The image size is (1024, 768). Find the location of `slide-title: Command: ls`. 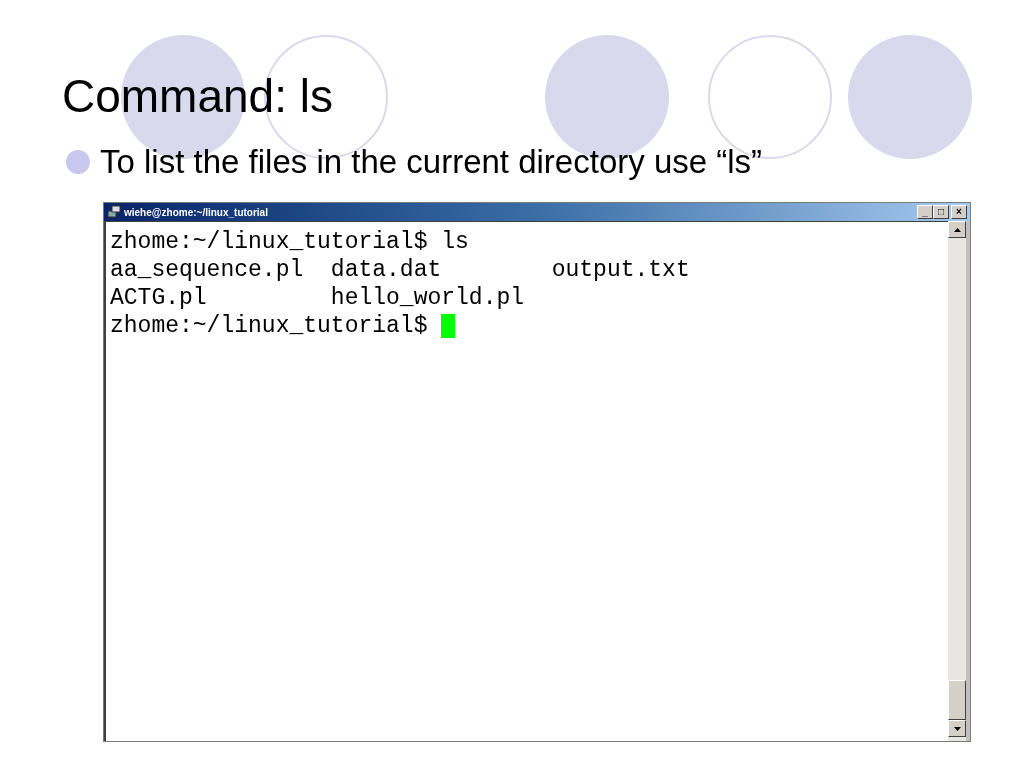

slide-title: Command: ls is located at coordinates (197, 96).